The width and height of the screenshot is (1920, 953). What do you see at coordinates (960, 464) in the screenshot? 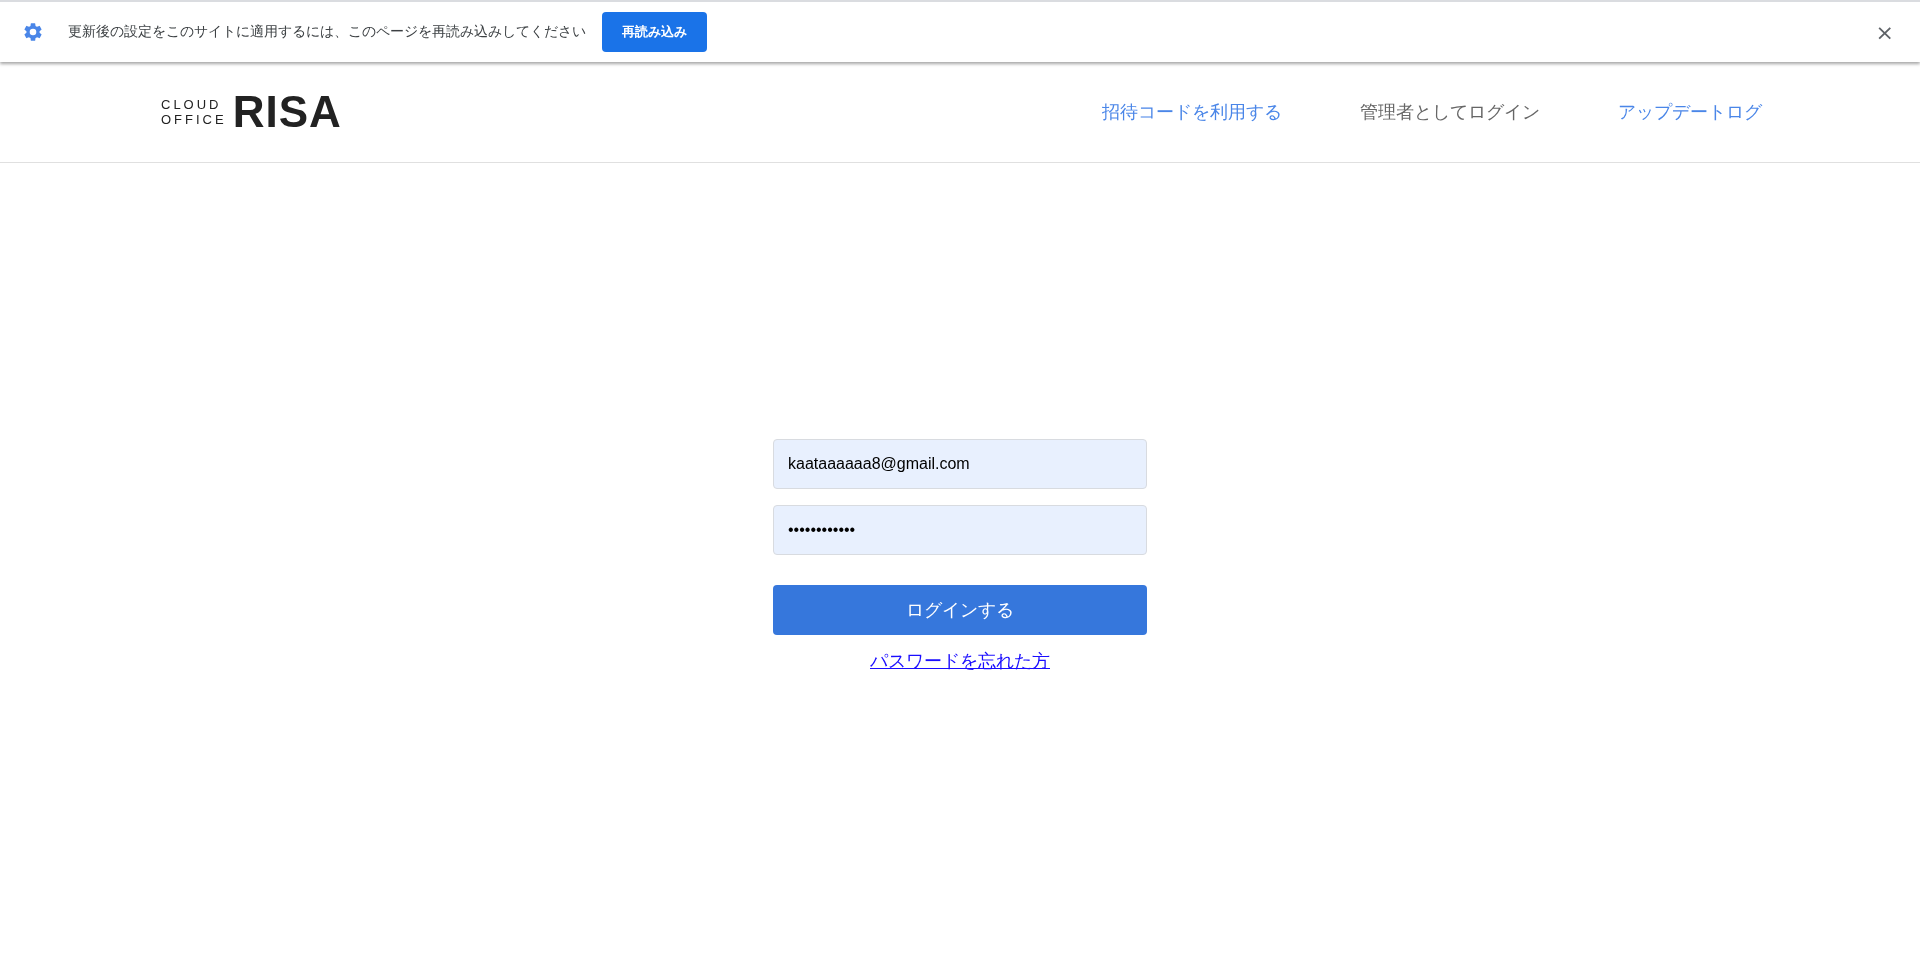
I see `email-field: kaataaaaaa8@gmail.com` at bounding box center [960, 464].